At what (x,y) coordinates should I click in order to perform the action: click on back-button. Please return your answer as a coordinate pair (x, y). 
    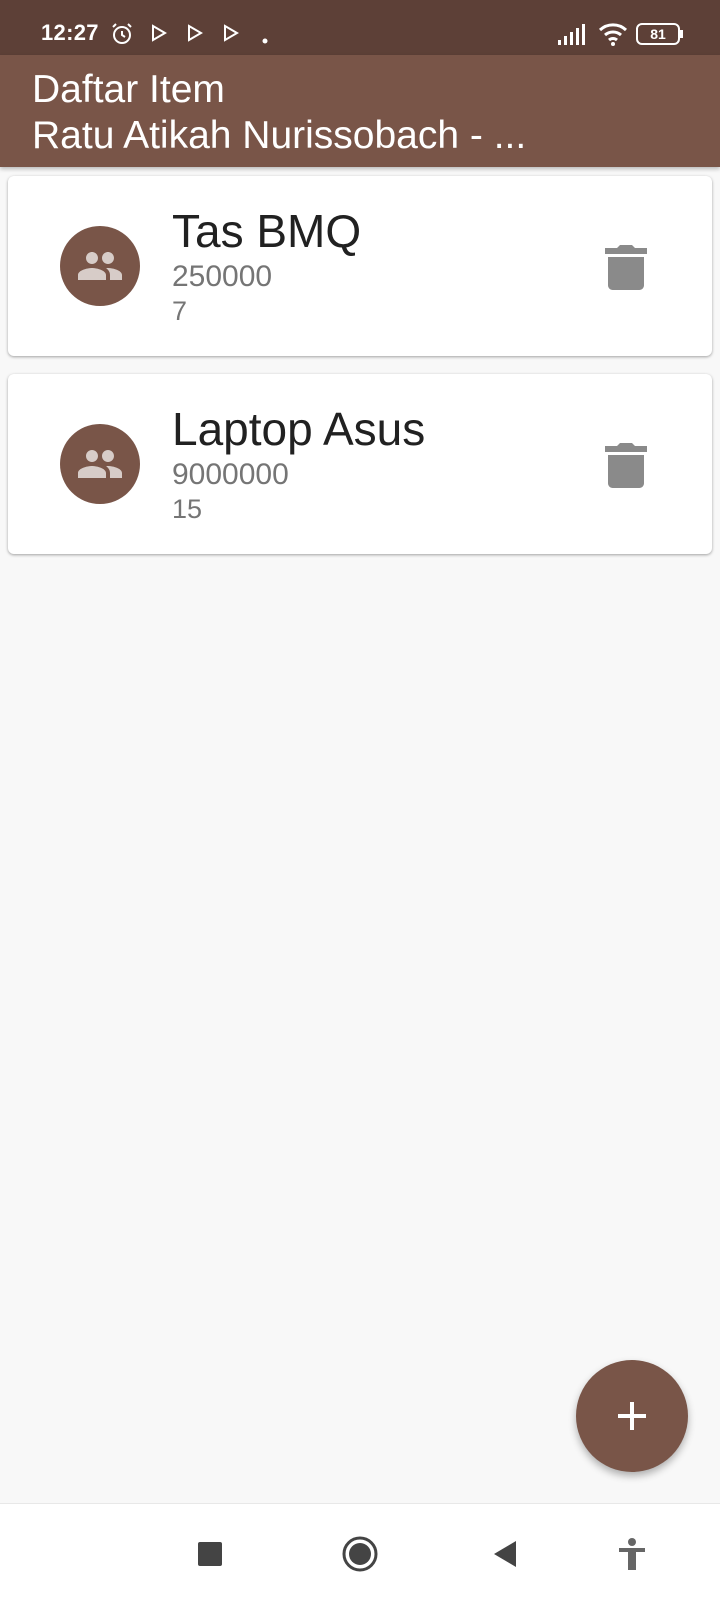
    Looking at the image, I should click on (506, 1554).